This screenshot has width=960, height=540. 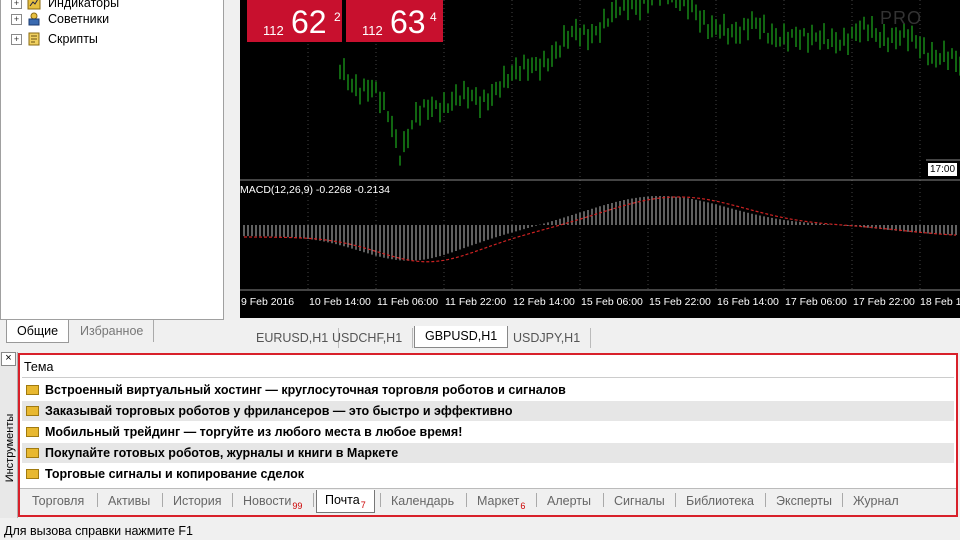 I want to click on nav-label: Советники, so click(x=79, y=19).